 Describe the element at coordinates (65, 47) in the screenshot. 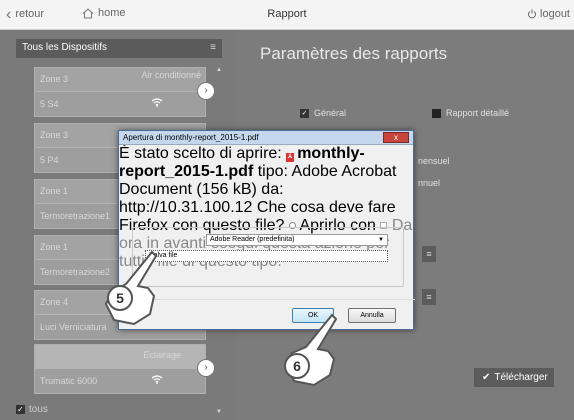

I see `all-devices-label: Tous les Dispositifs` at that location.